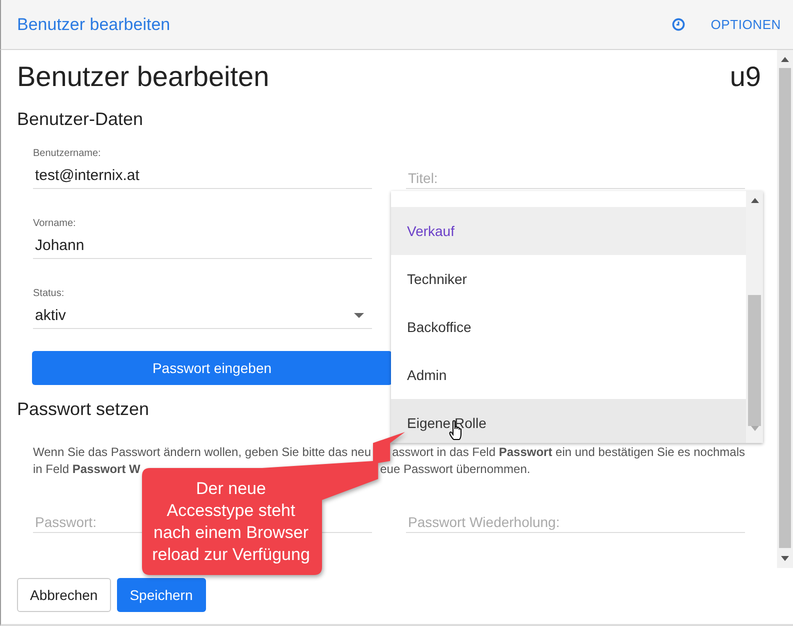  Describe the element at coordinates (202, 245) in the screenshot. I see `text-field: Johann` at that location.